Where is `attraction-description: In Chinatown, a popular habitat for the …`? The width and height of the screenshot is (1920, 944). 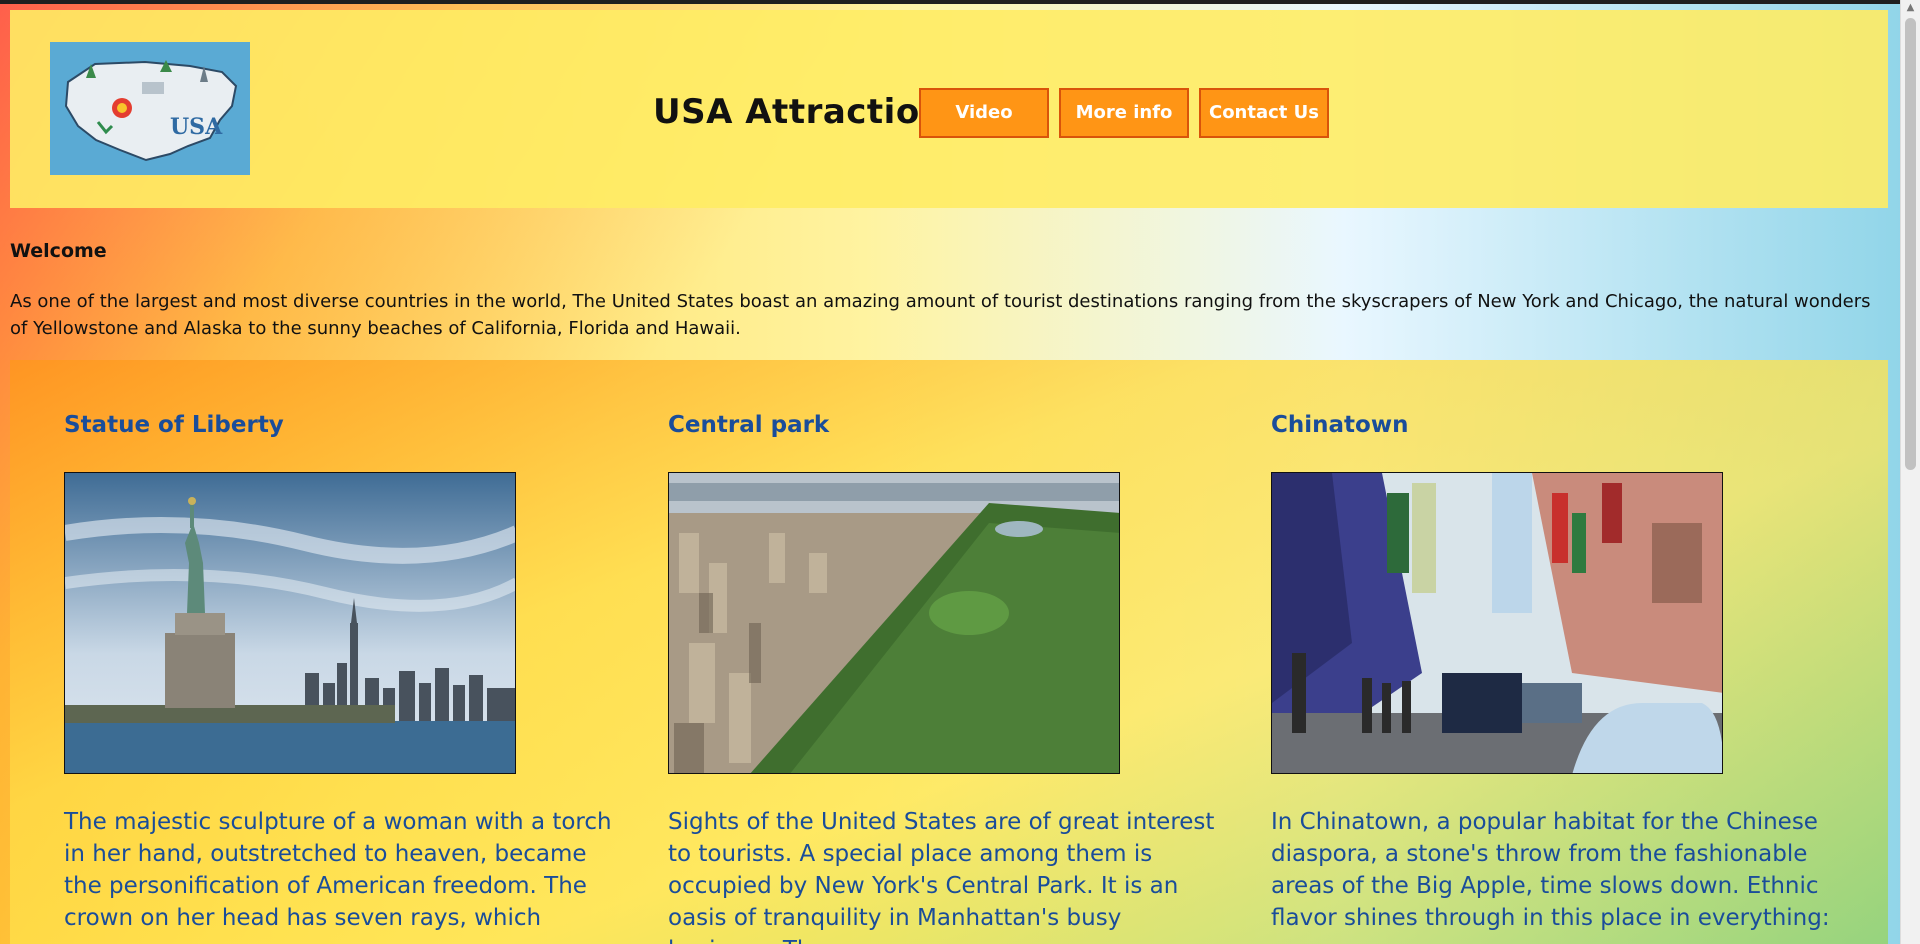 attraction-description: In Chinatown, a popular habitat for the … is located at coordinates (1550, 870).